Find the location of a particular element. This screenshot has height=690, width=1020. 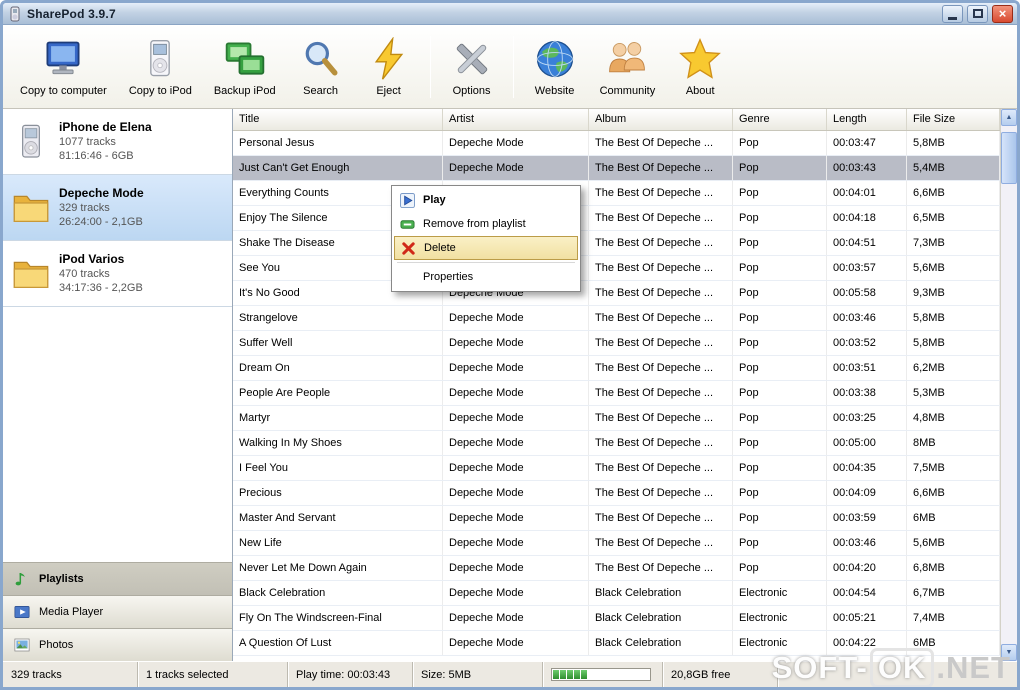

menu-item-delete: Delete is located at coordinates (486, 248).